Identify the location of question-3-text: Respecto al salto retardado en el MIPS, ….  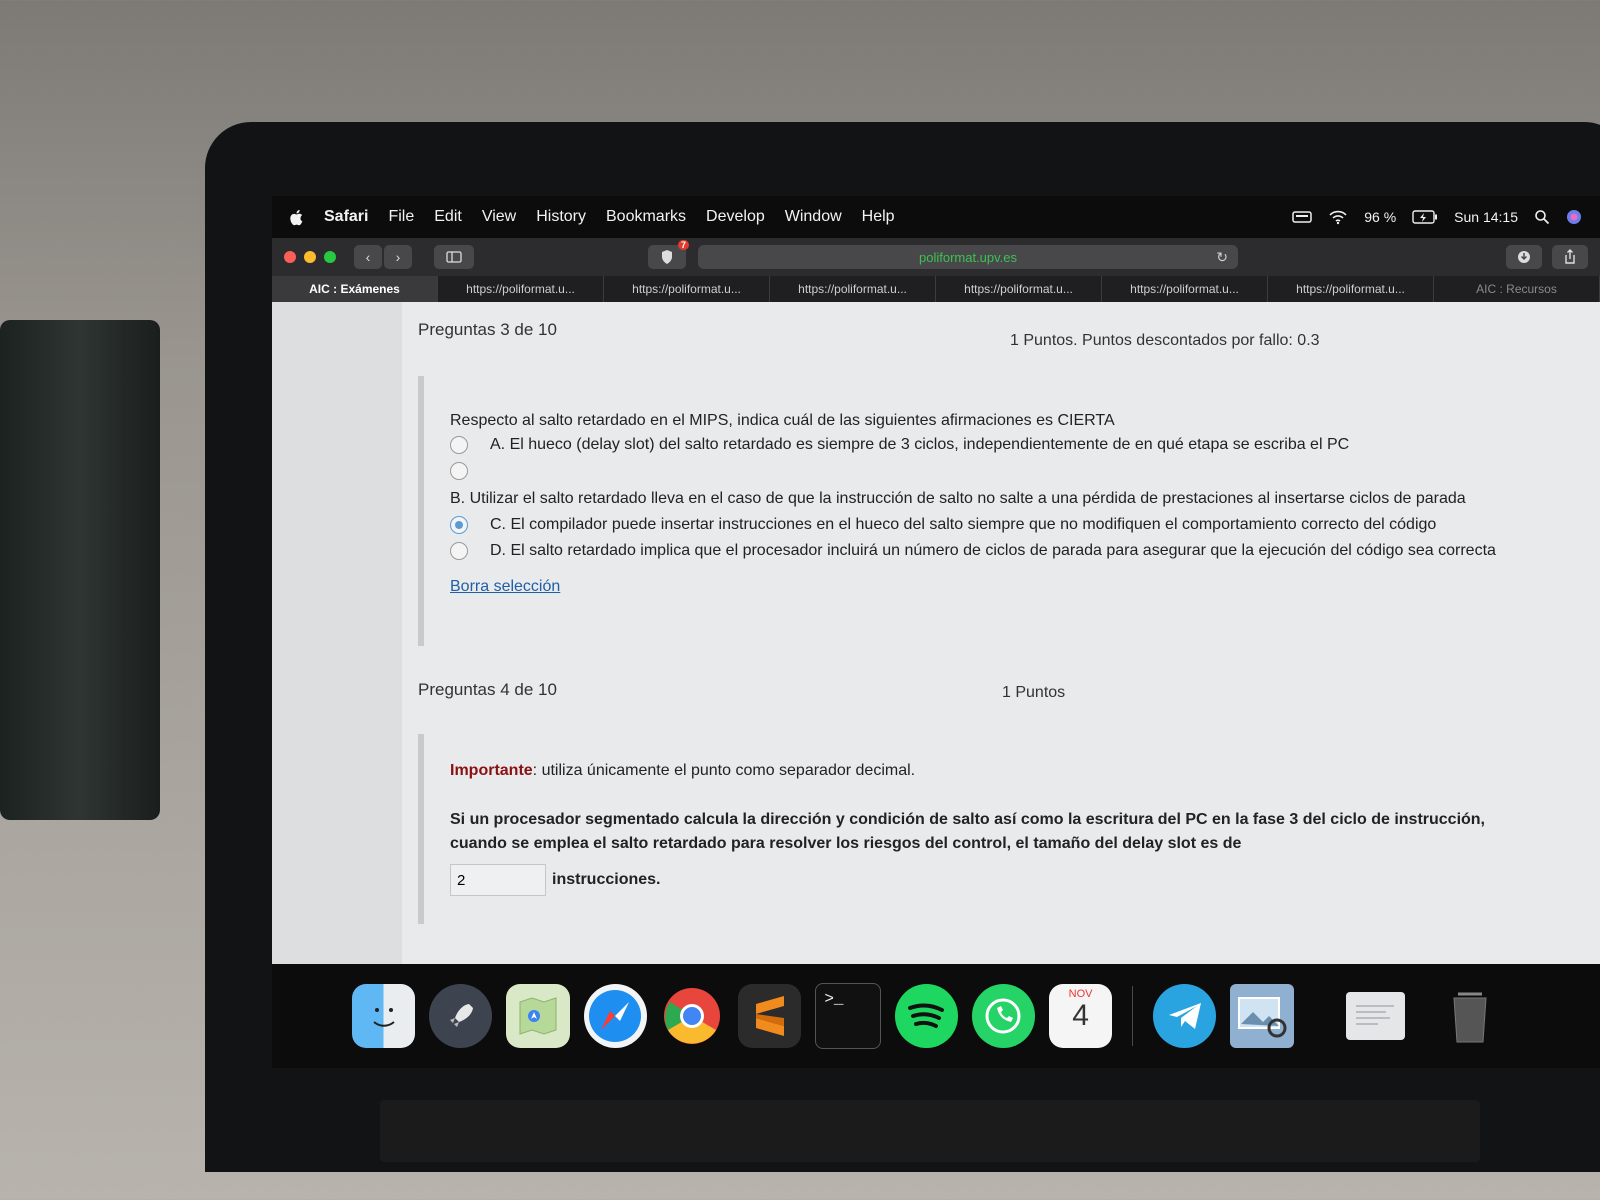
(782, 420).